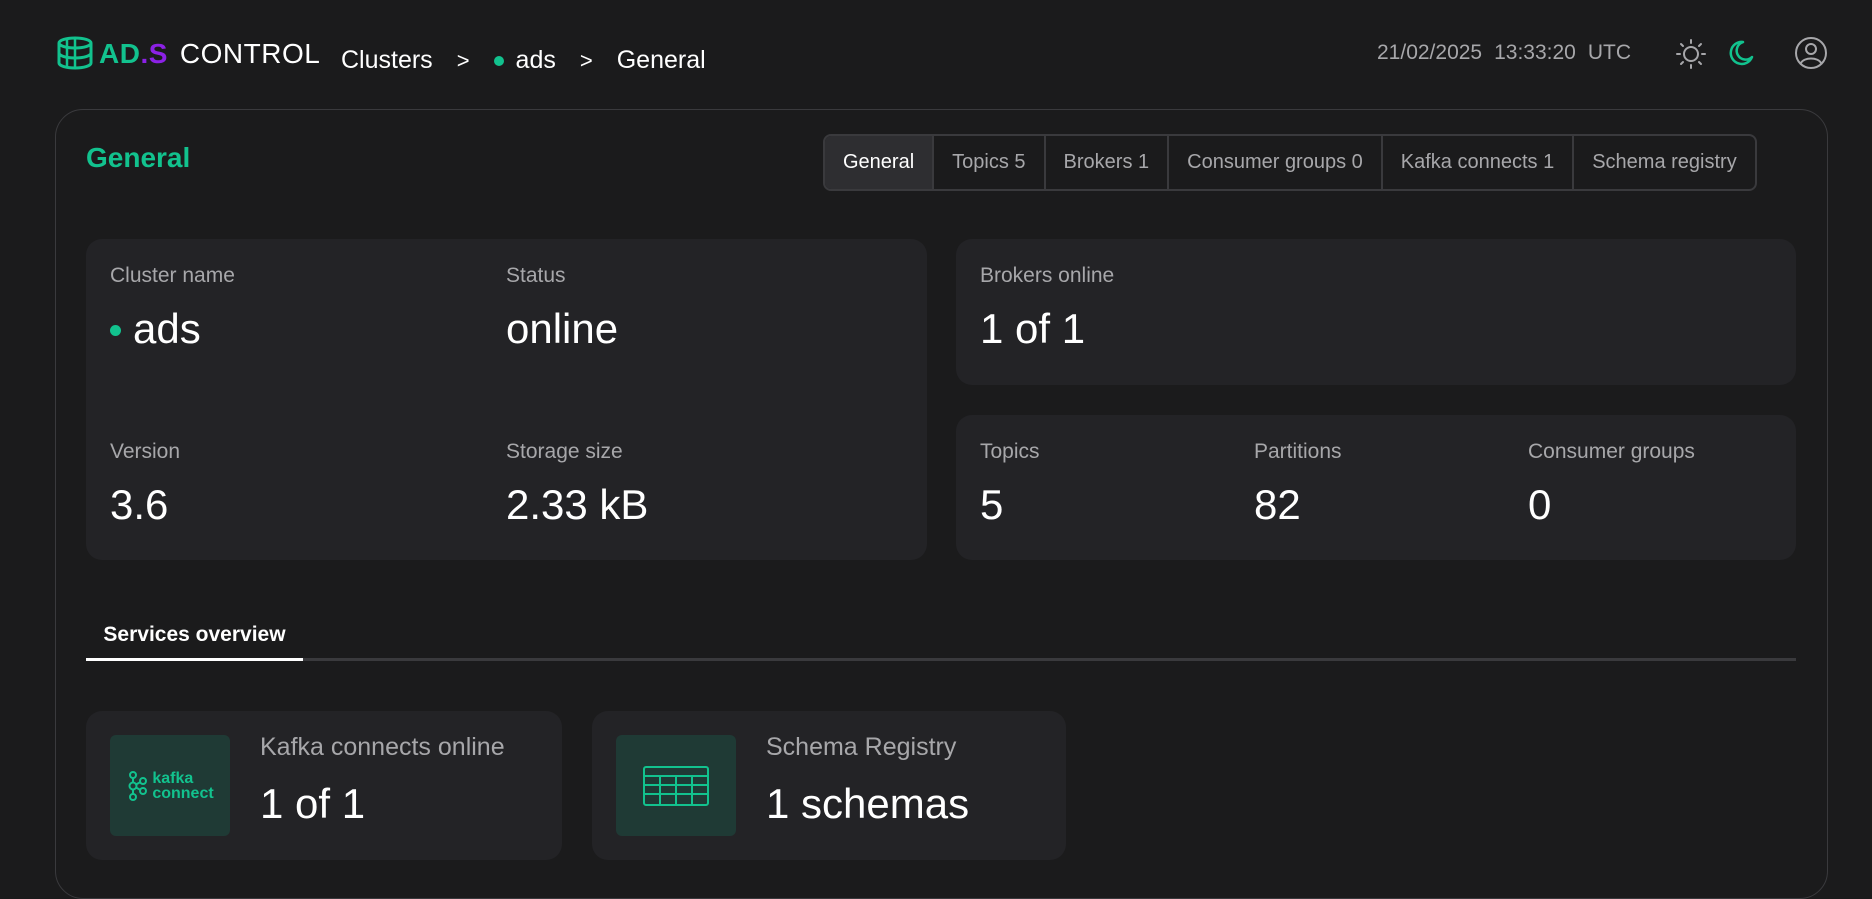  What do you see at coordinates (987, 162) in the screenshot?
I see `tab-topics: Topics 5` at bounding box center [987, 162].